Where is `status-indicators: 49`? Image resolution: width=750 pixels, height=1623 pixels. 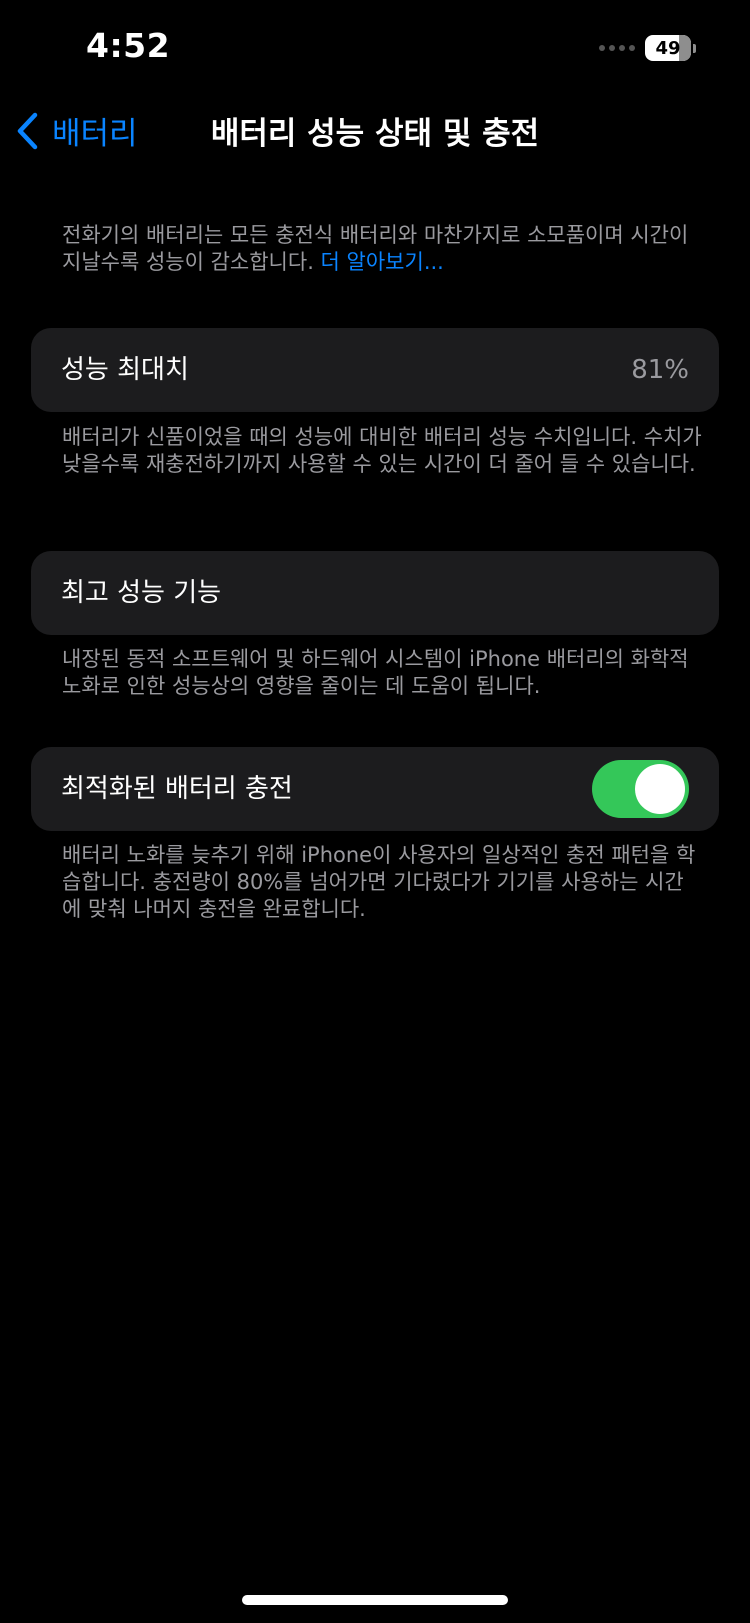 status-indicators: 49 is located at coordinates (647, 48).